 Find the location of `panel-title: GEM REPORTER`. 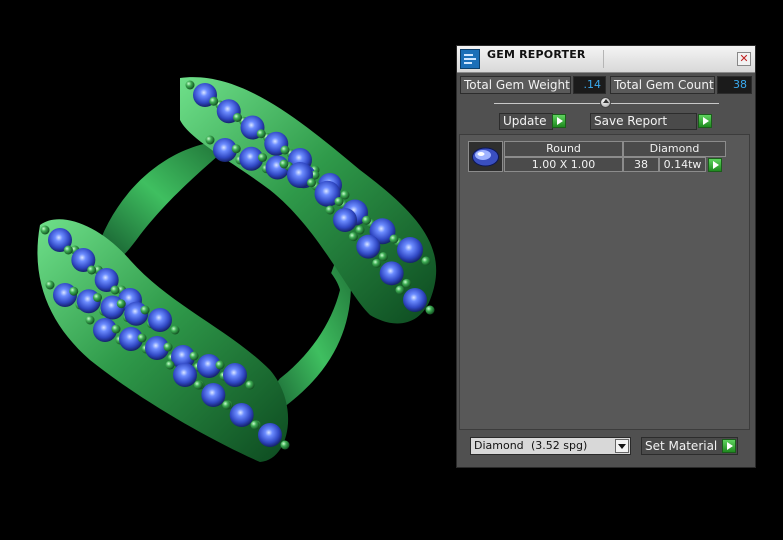

panel-title: GEM REPORTER is located at coordinates (536, 54).